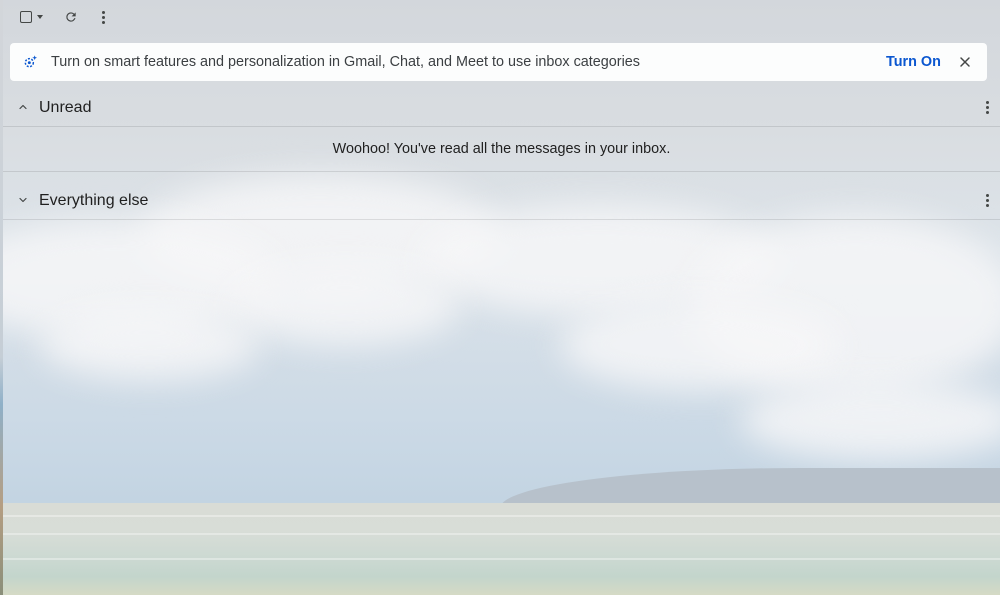  What do you see at coordinates (501, 201) in the screenshot?
I see `section-header-everything-else: Everything else` at bounding box center [501, 201].